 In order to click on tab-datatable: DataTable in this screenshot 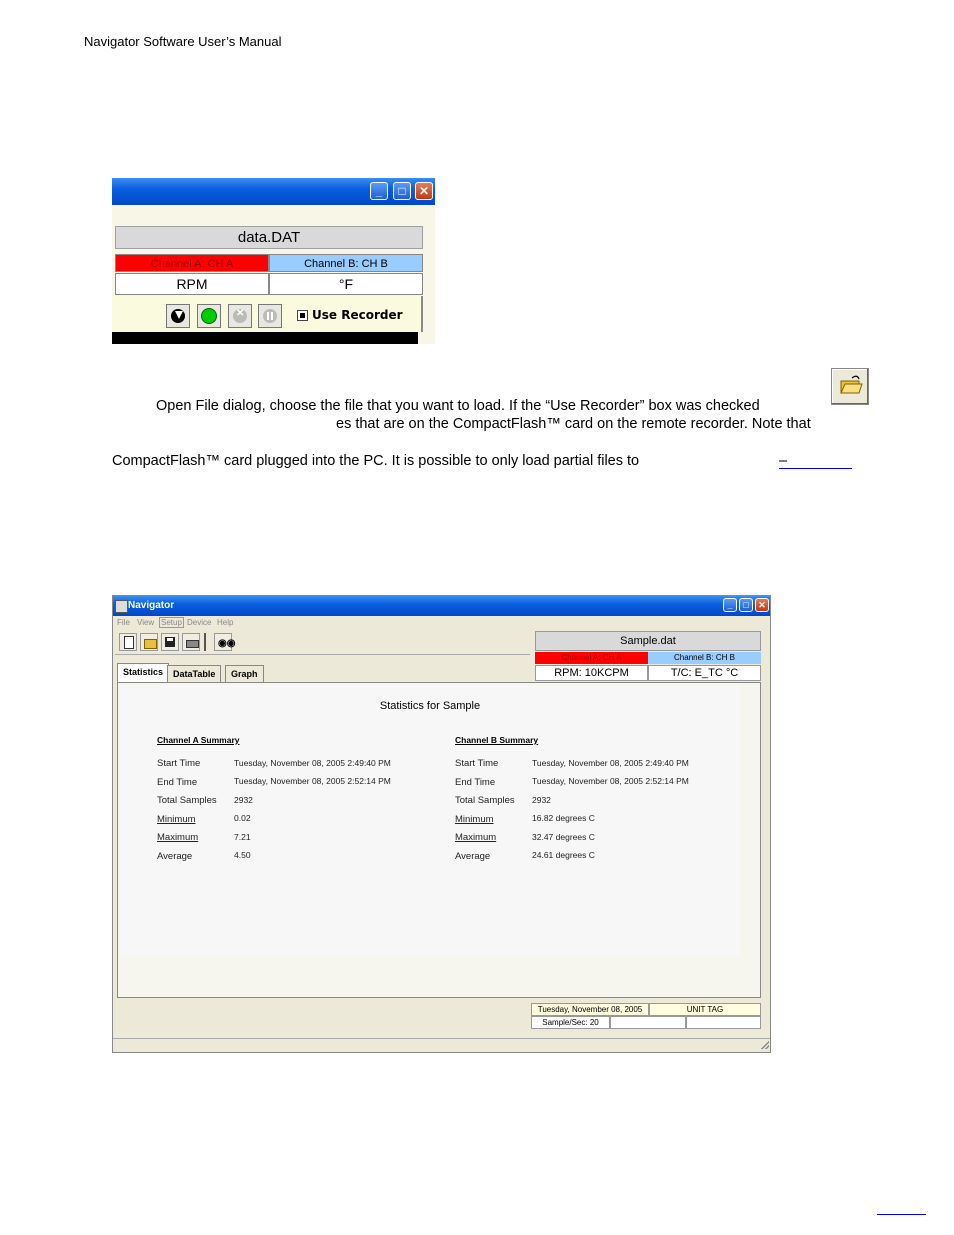, I will do `click(194, 673)`.